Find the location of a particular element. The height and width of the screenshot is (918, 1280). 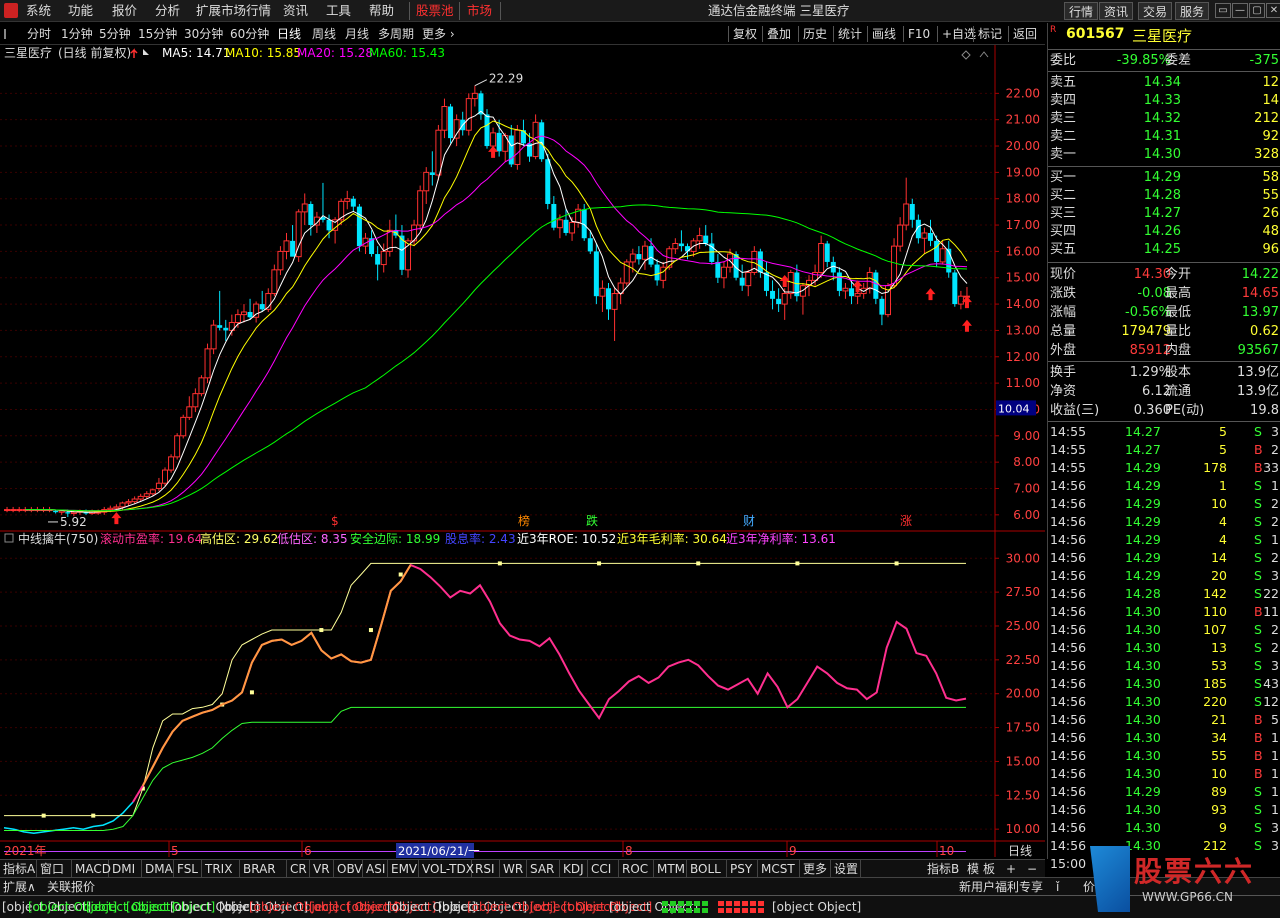

watermark-logo-icon is located at coordinates (1110, 879).